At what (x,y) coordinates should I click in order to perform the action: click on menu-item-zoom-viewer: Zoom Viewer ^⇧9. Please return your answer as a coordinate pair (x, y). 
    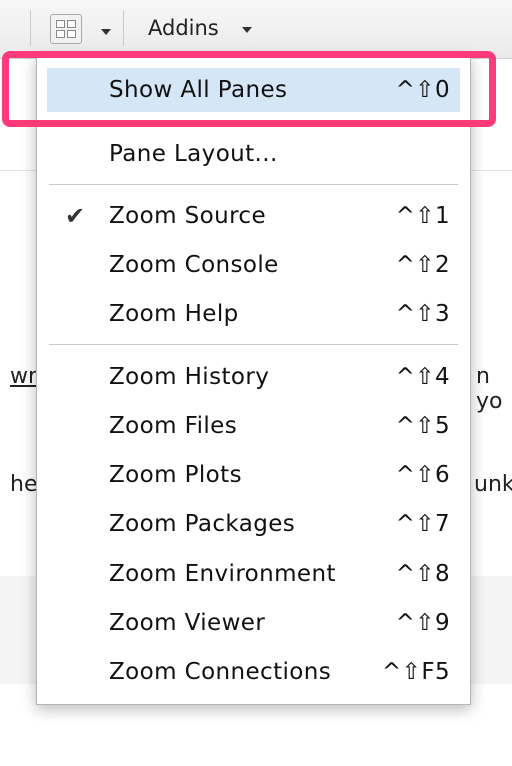
    Looking at the image, I should click on (253, 623).